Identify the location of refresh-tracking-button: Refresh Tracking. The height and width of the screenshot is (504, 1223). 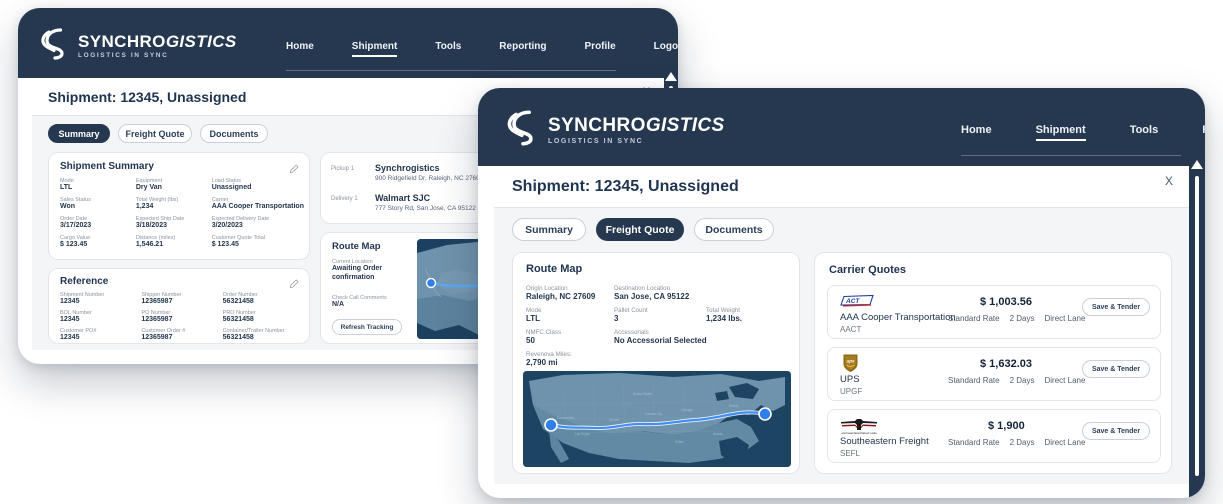
(367, 327).